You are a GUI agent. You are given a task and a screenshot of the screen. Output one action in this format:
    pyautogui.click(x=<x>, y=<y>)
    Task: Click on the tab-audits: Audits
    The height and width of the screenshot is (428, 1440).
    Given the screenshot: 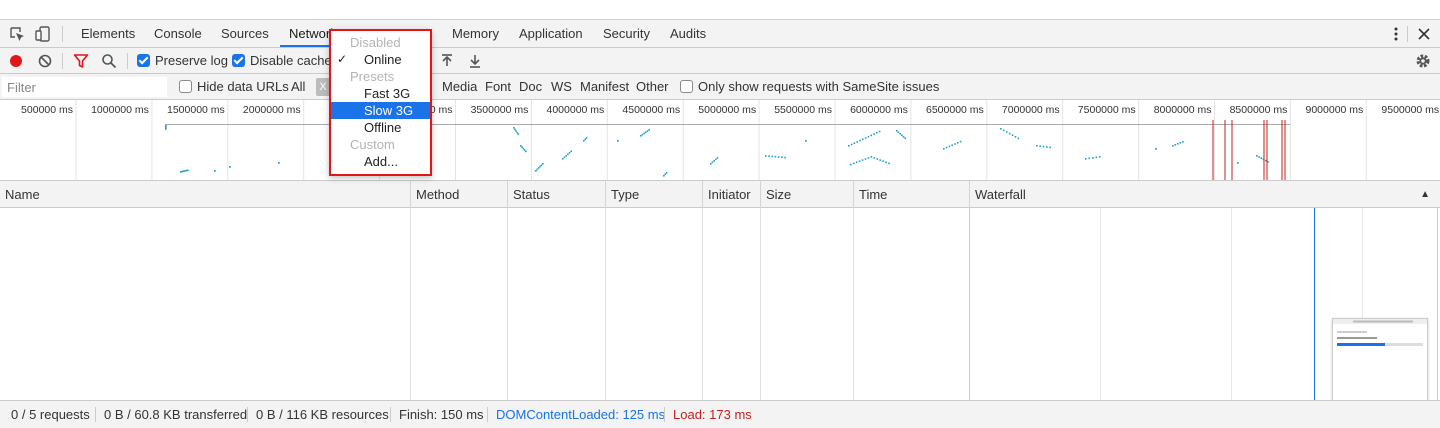 What is the action you would take?
    pyautogui.click(x=688, y=33)
    